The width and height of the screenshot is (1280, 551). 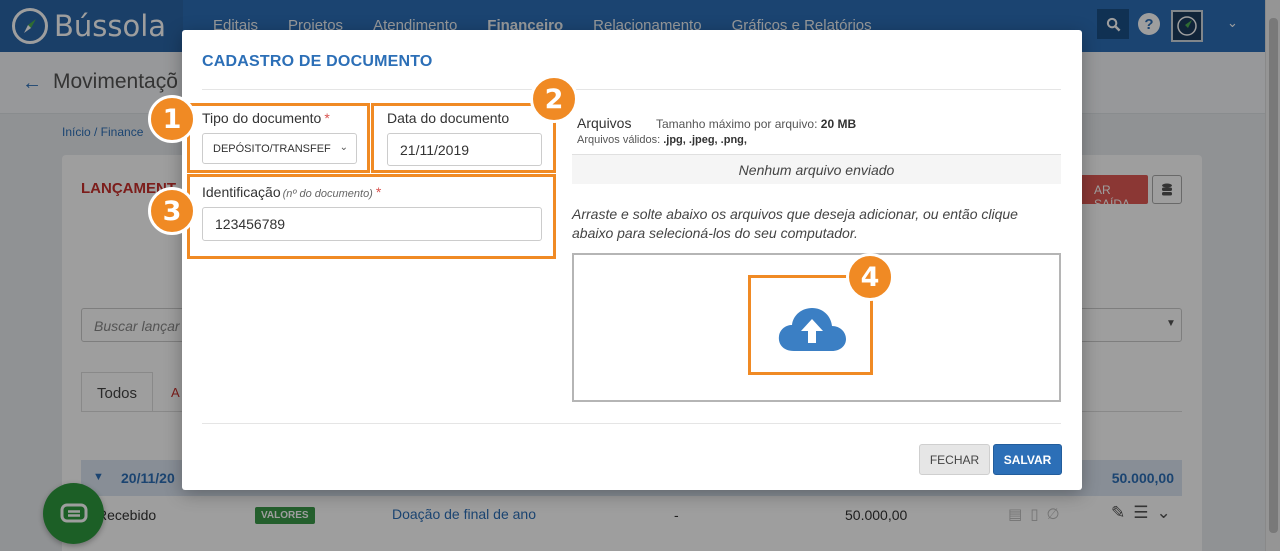 I want to click on max-size-value: 20 MB, so click(x=838, y=124).